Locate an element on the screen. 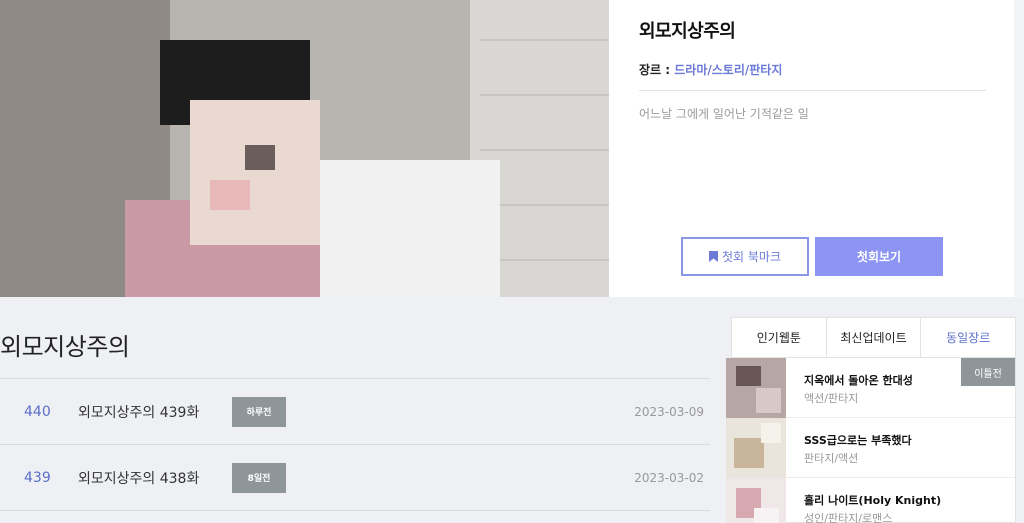 This screenshot has width=1024, height=523. webtoon-title: 외모지상주의 is located at coordinates (687, 31).